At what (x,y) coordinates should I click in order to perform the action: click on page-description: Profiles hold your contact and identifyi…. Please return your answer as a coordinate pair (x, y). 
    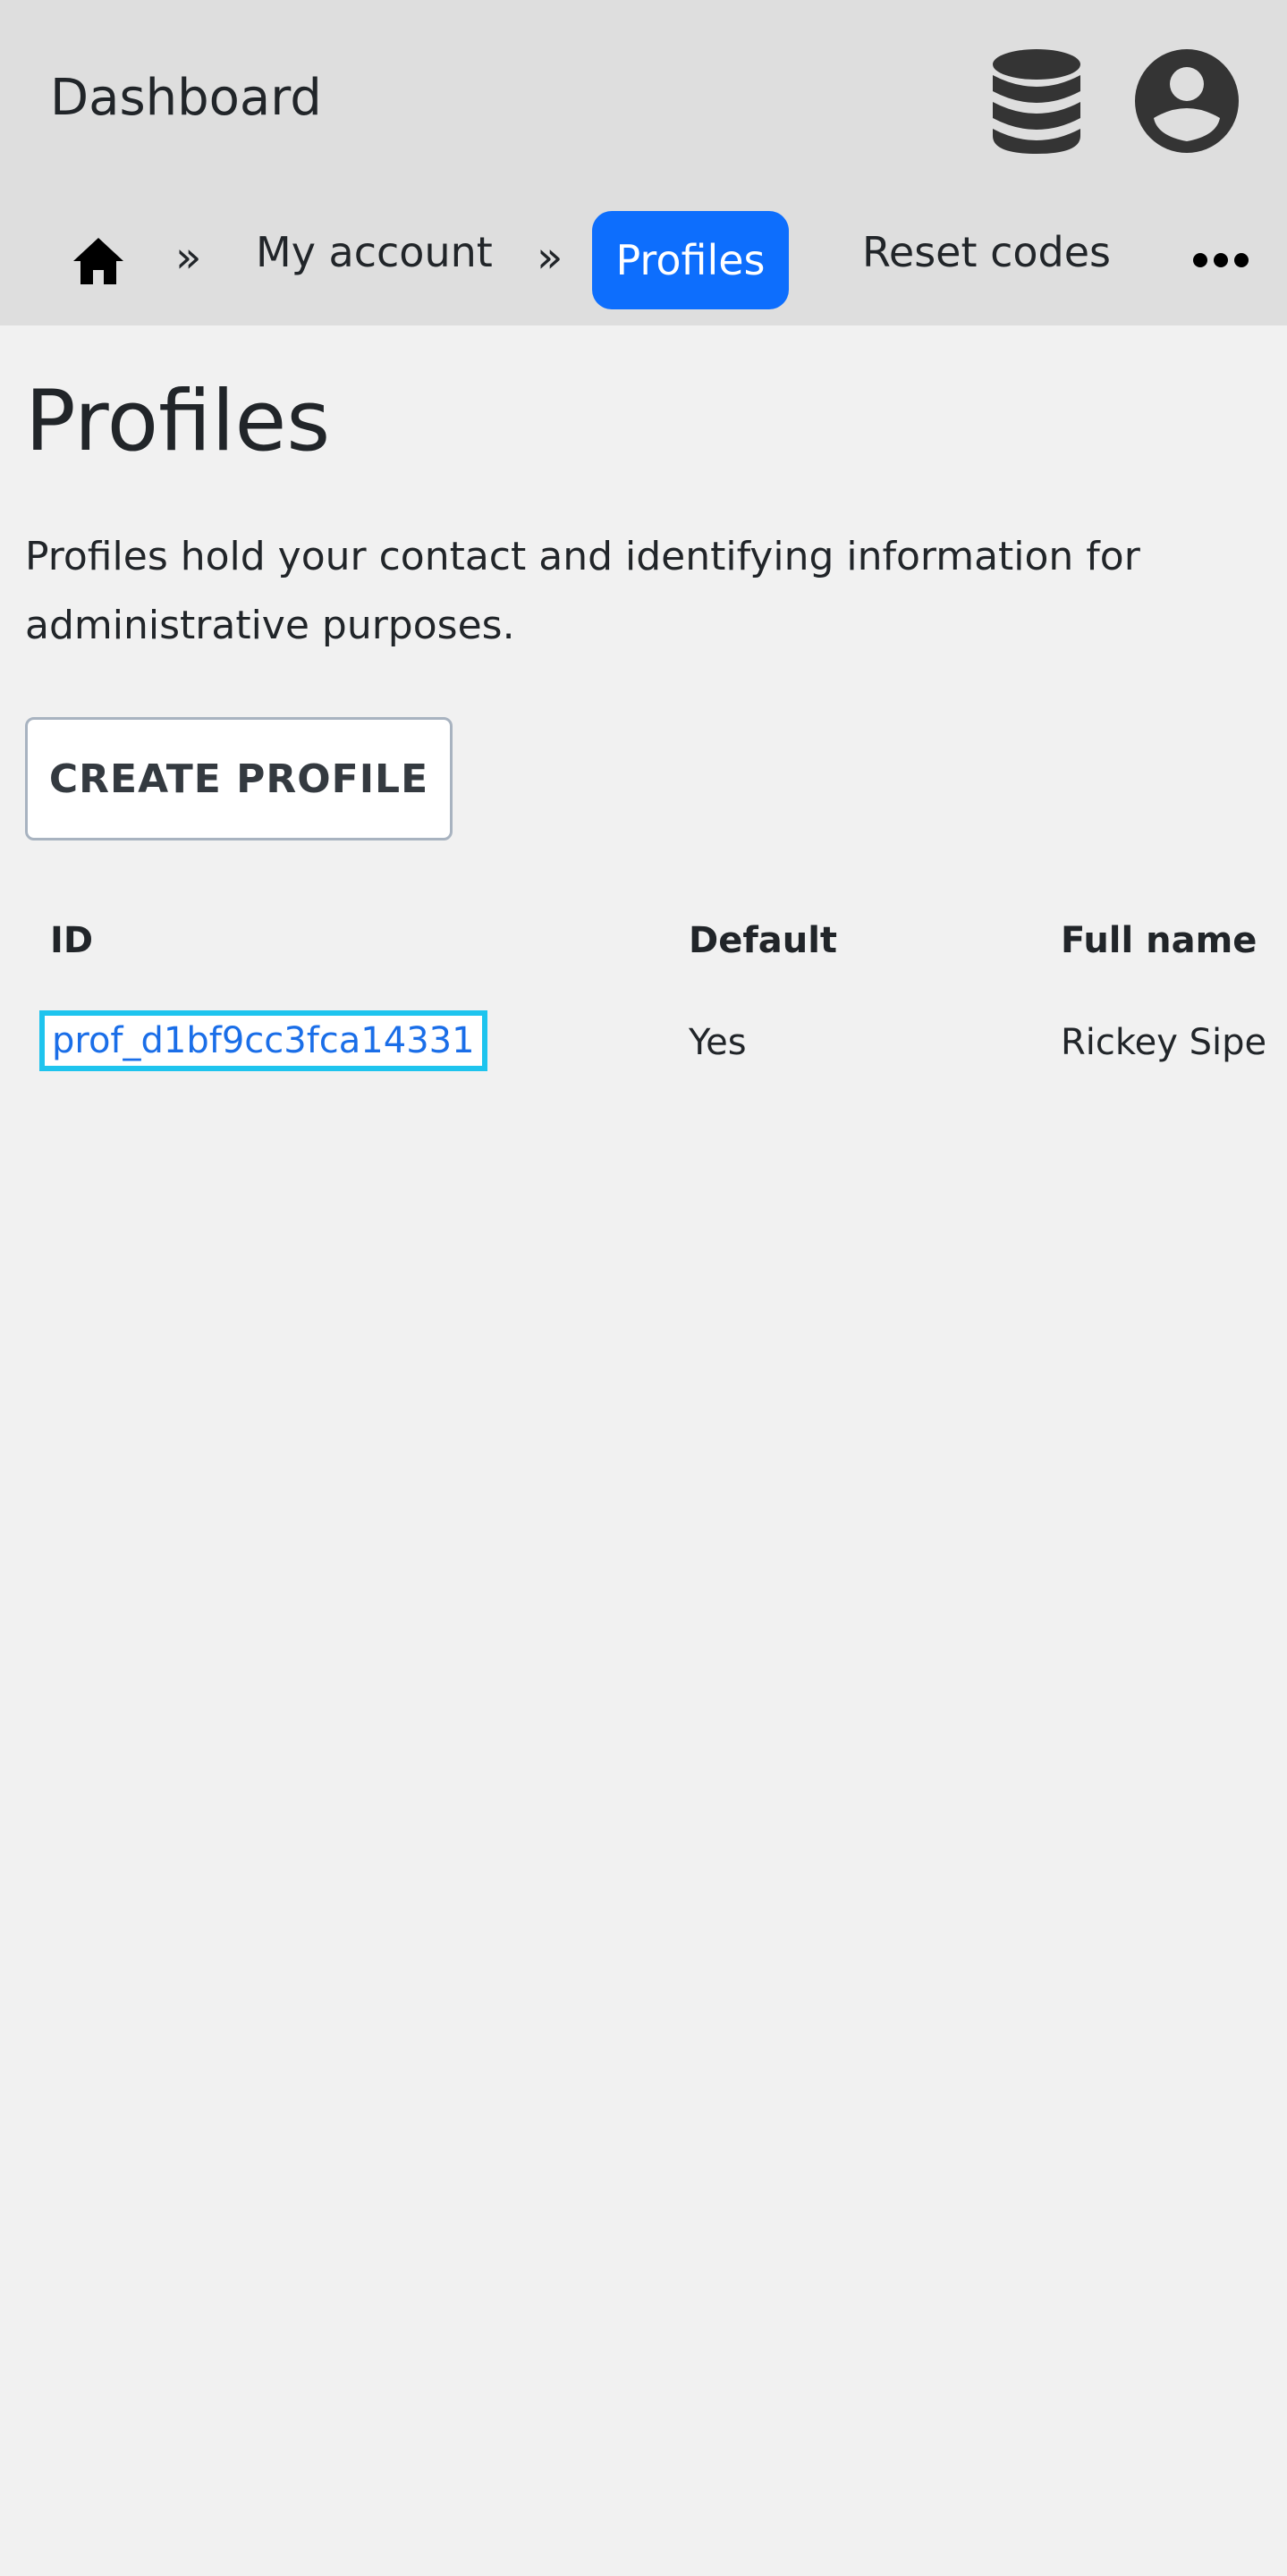
    Looking at the image, I should click on (582, 591).